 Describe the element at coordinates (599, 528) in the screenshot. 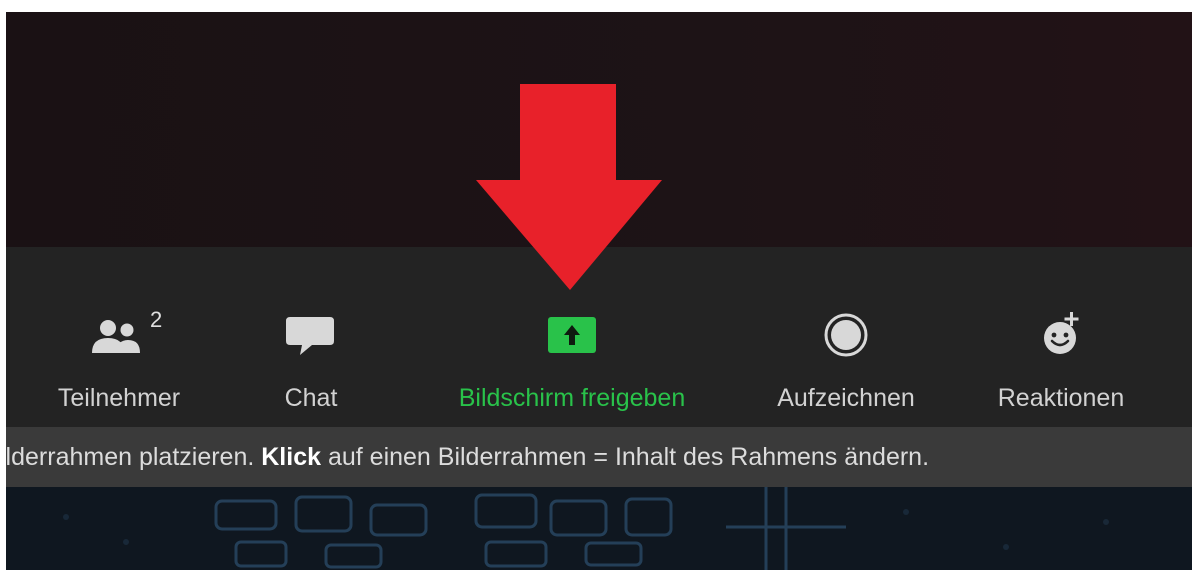

I see `background-image` at that location.